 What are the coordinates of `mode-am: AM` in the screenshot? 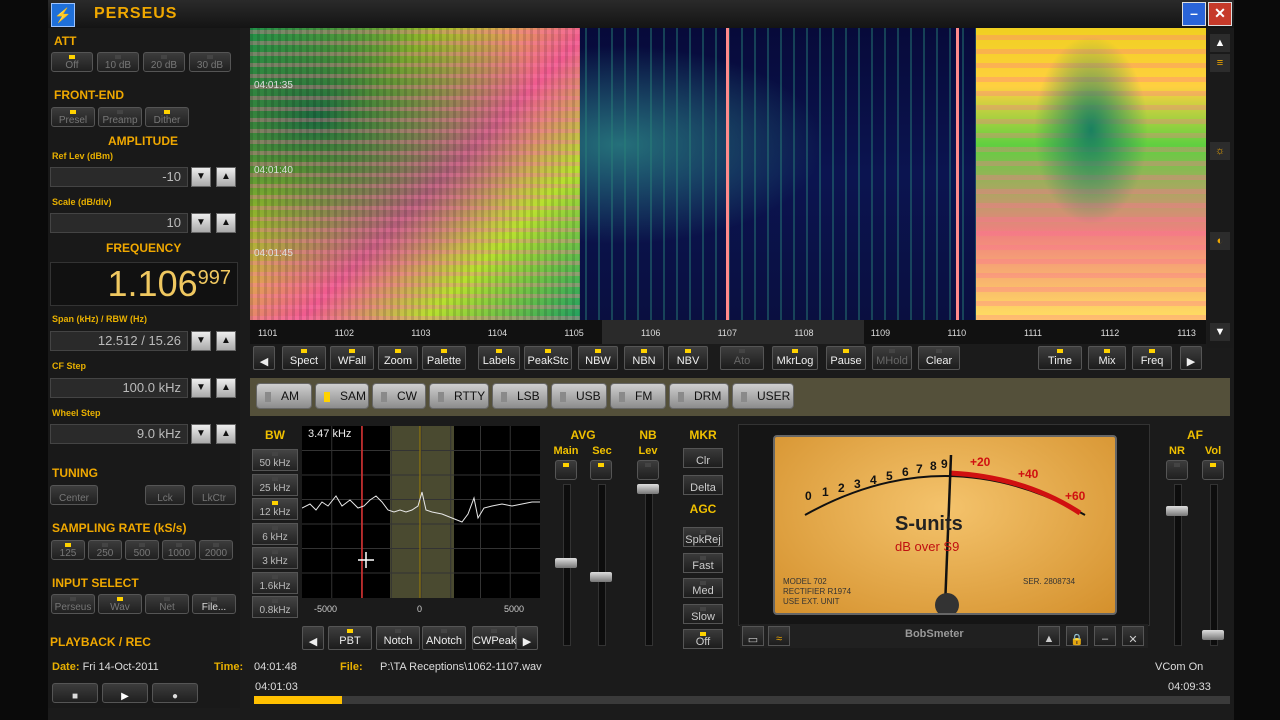 It's located at (284, 396).